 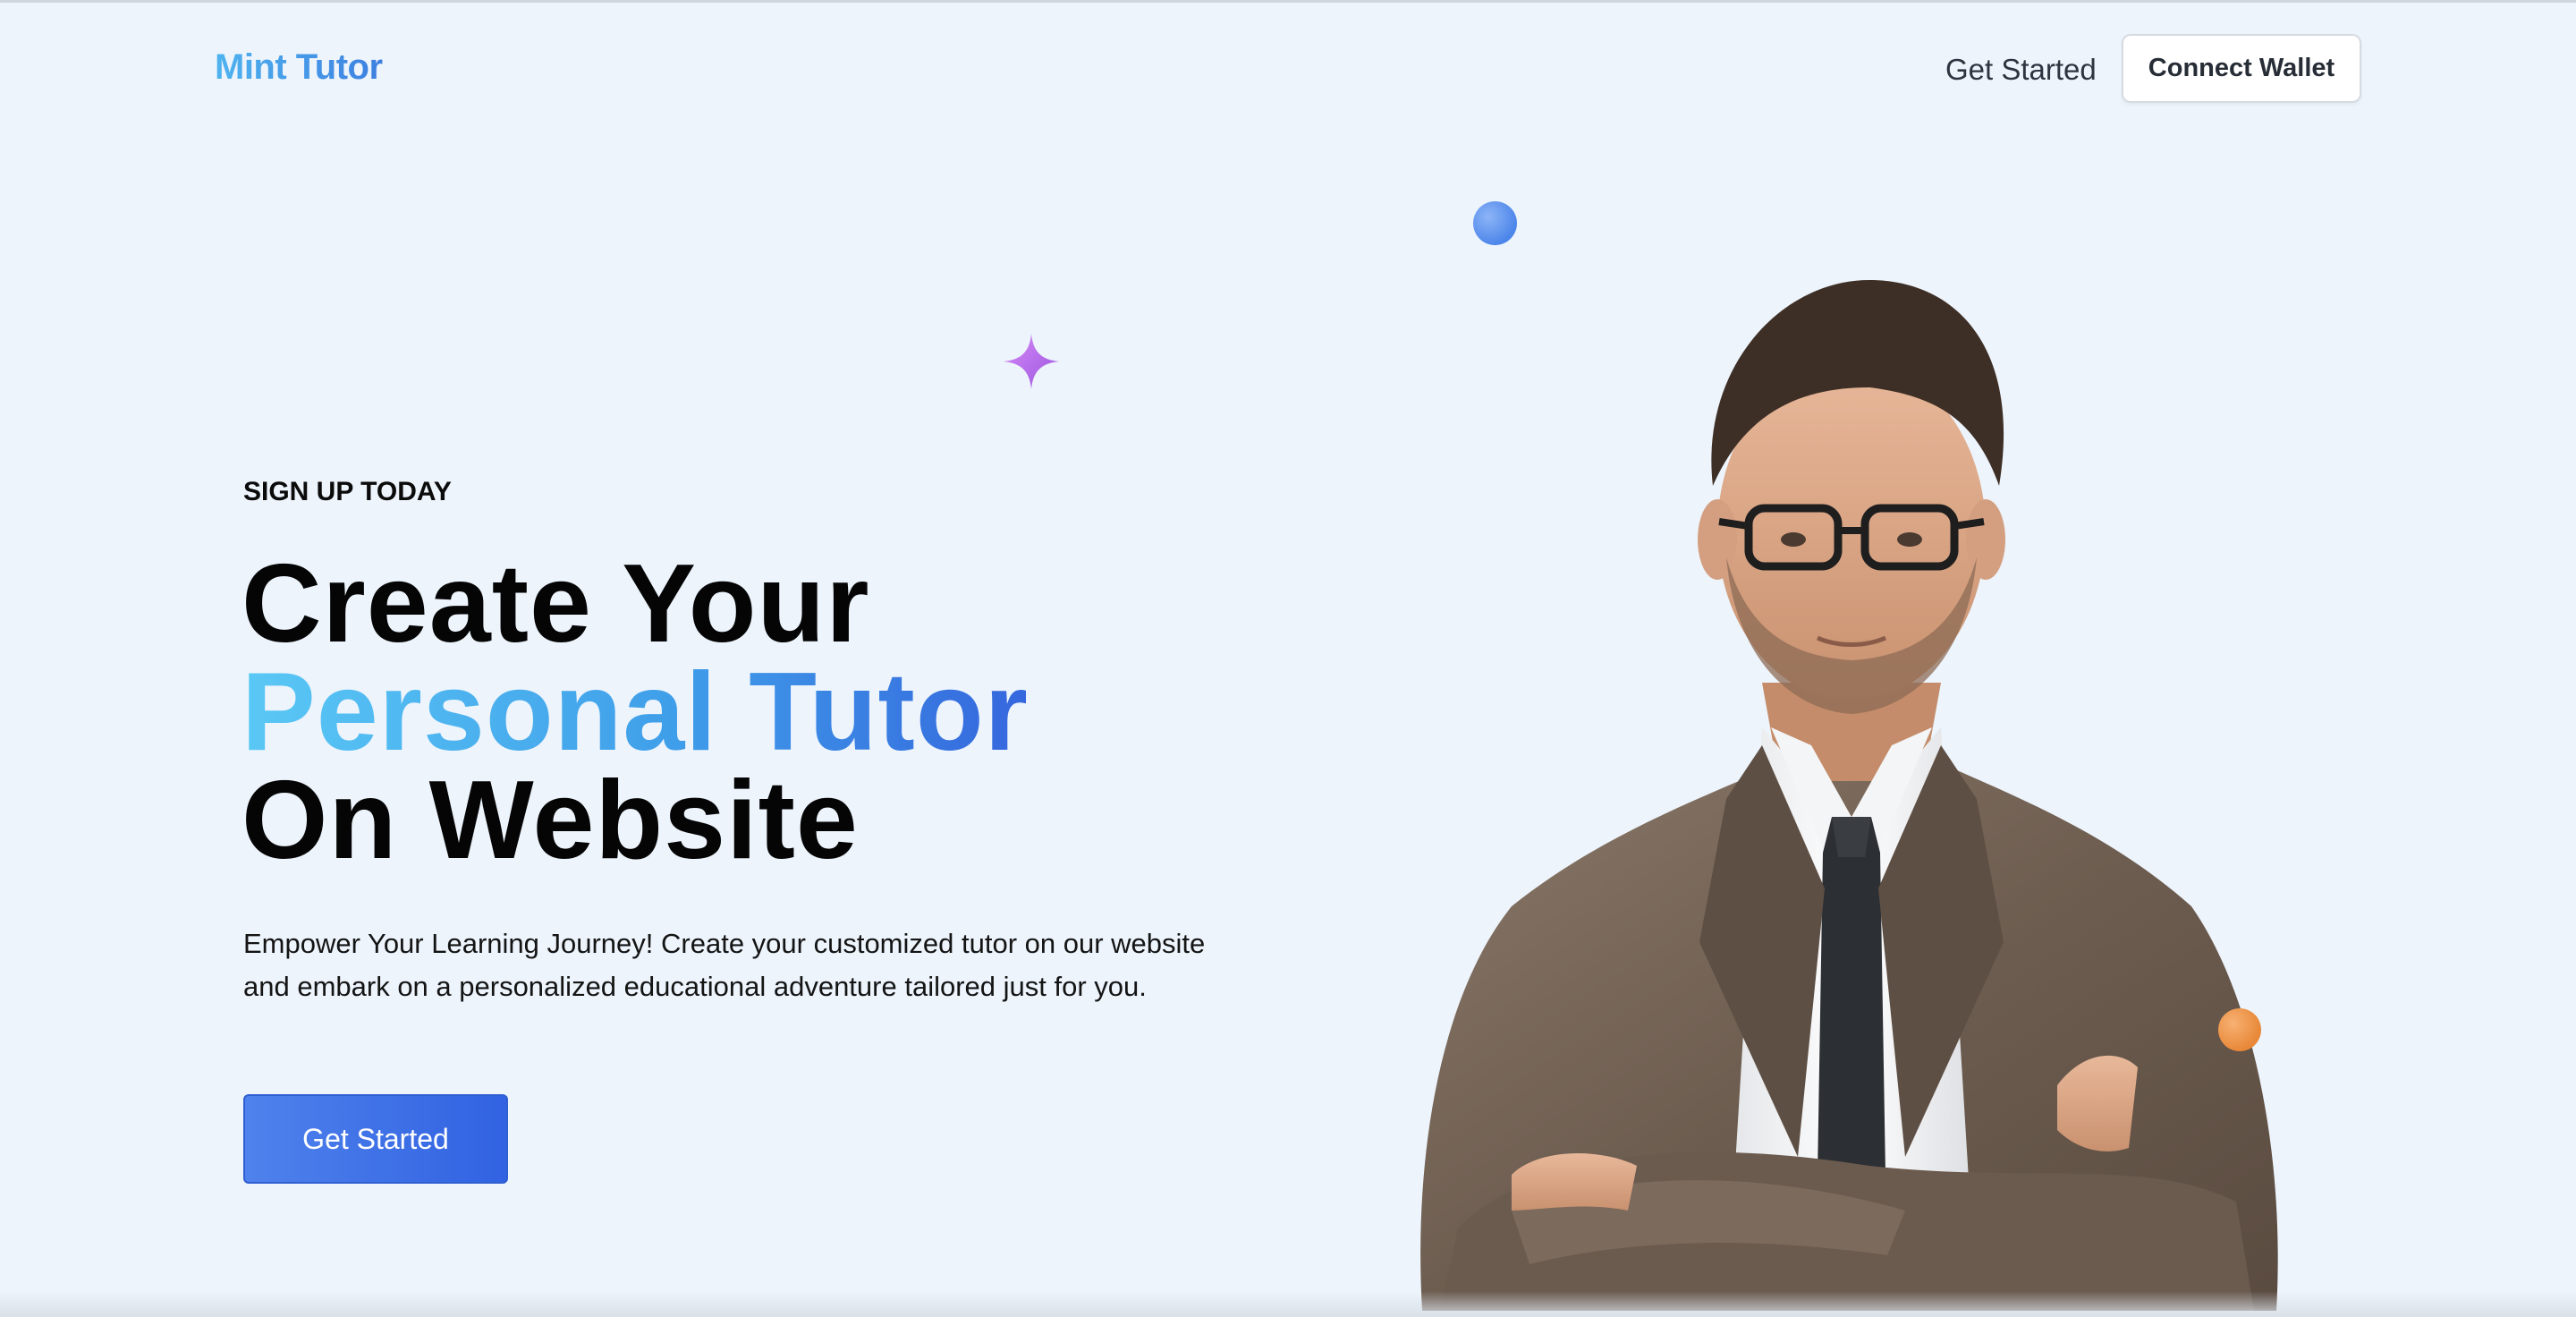 What do you see at coordinates (2021, 70) in the screenshot?
I see `nav-get-started-link: Get Started` at bounding box center [2021, 70].